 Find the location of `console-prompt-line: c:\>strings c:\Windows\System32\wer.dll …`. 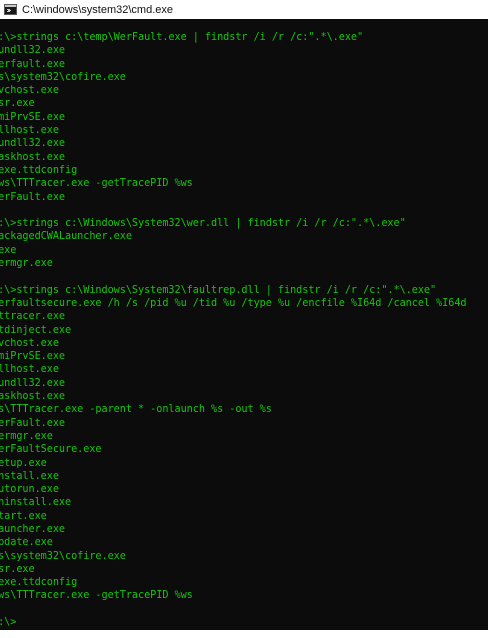

console-prompt-line: c:\>strings c:\Windows\System32\wer.dll … is located at coordinates (203, 224).